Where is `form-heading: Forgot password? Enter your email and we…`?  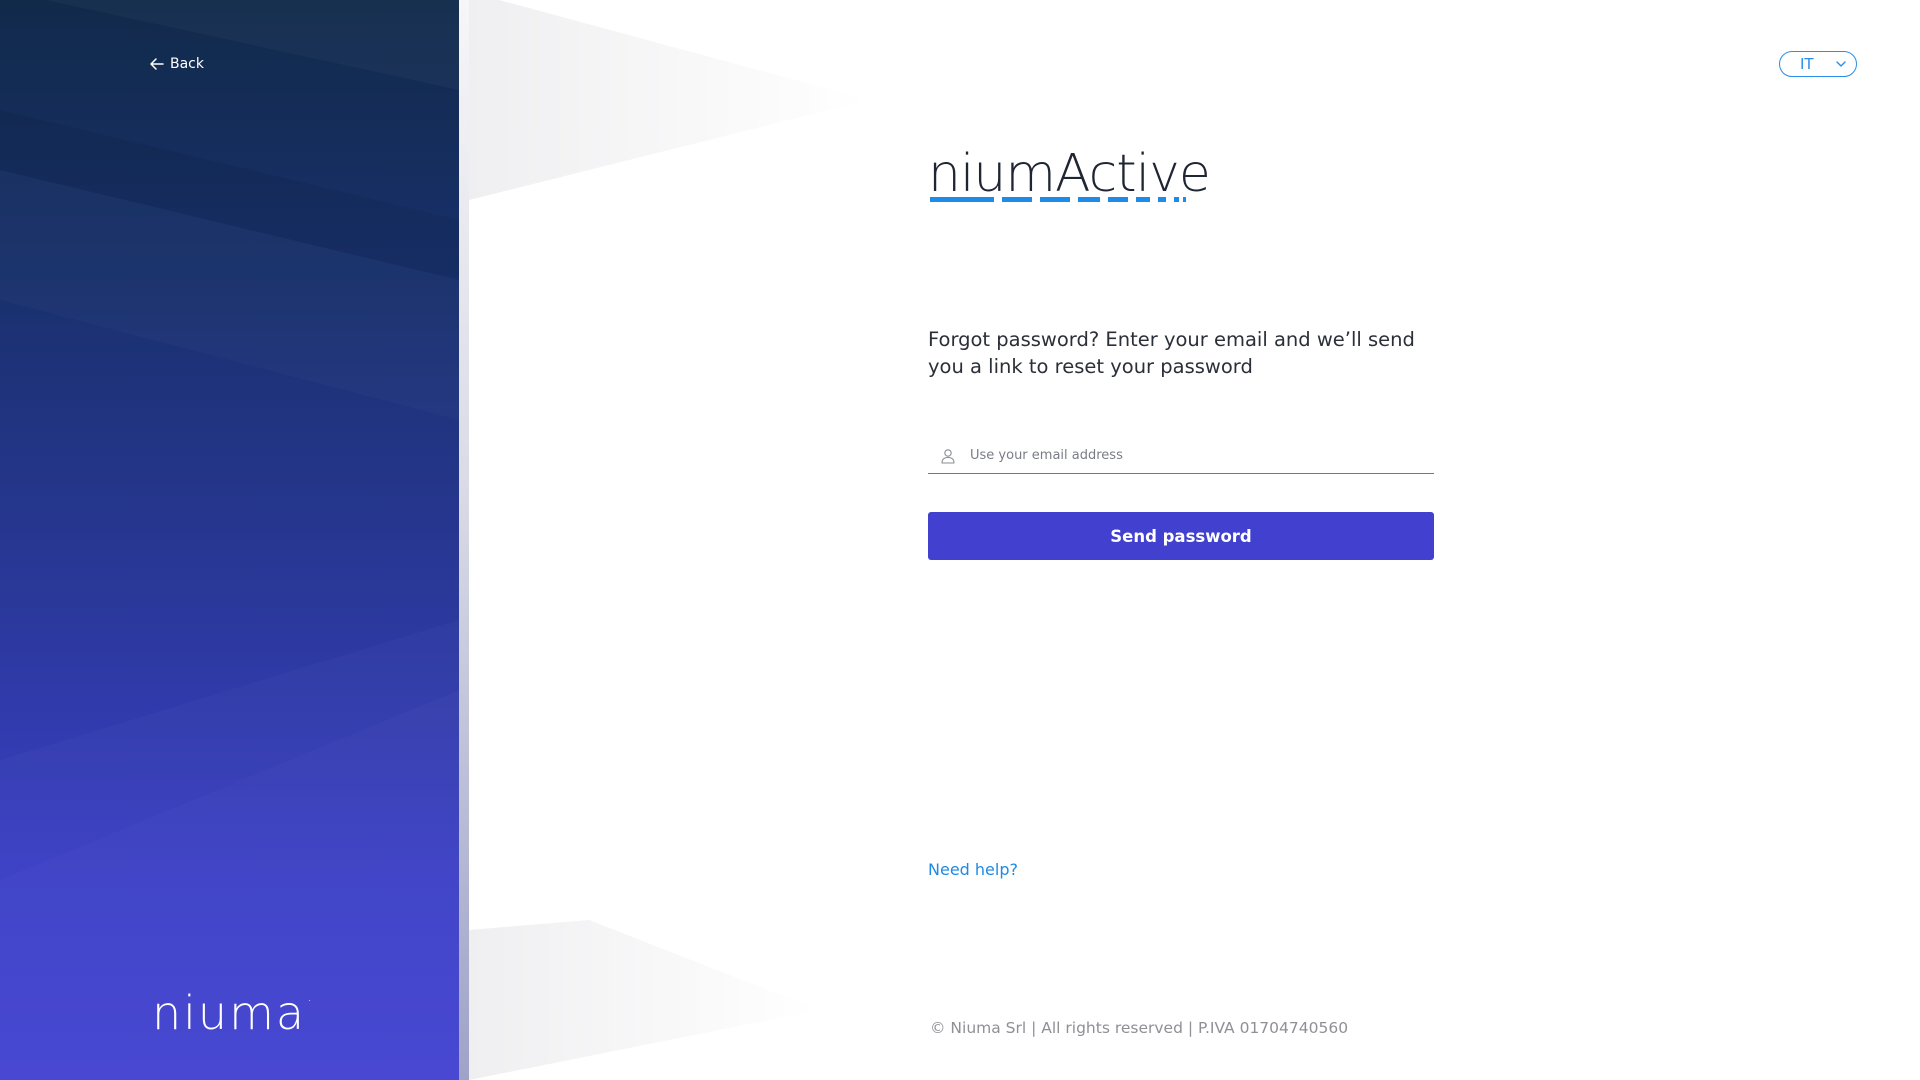 form-heading: Forgot password? Enter your email and we… is located at coordinates (1171, 353).